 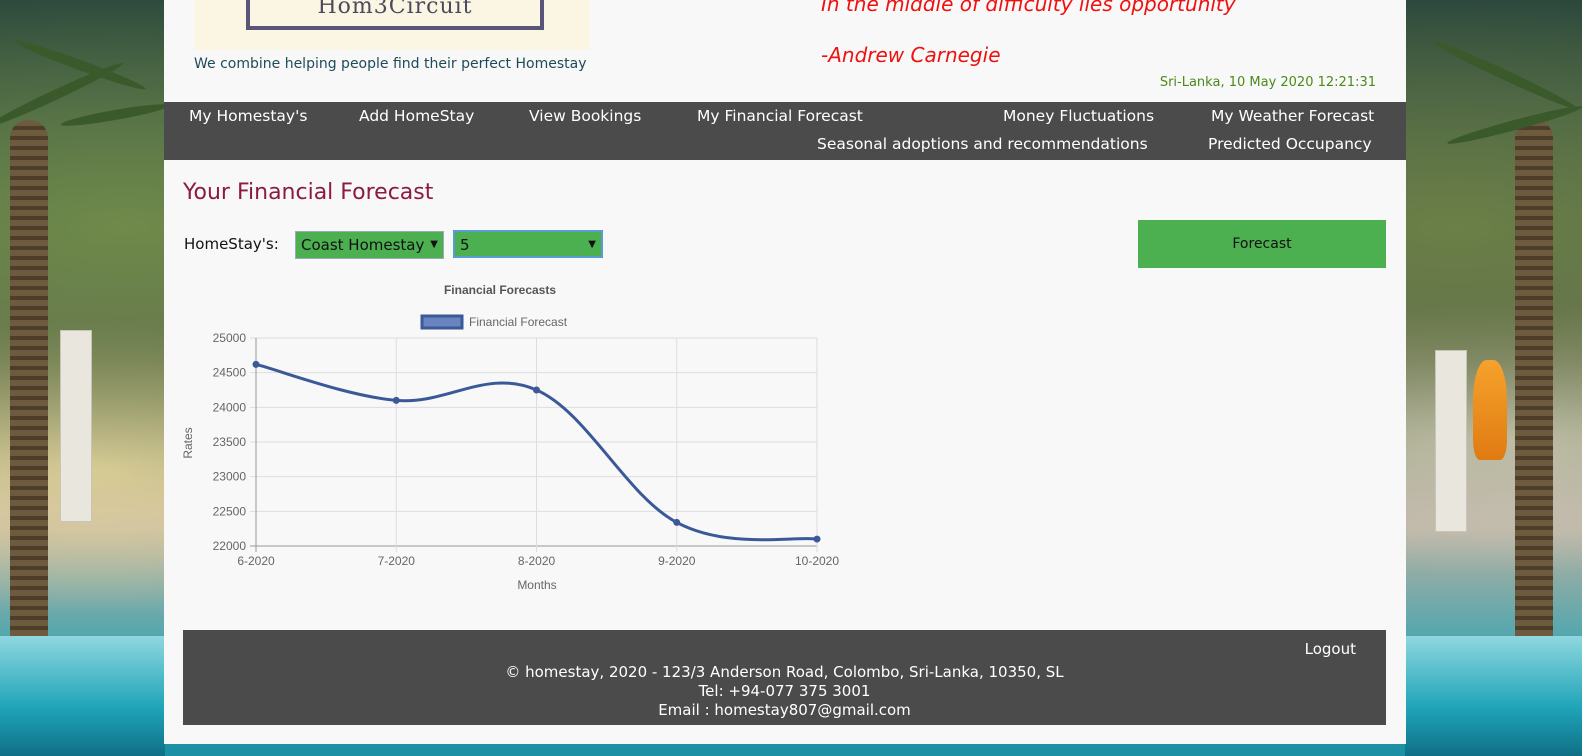 I want to click on x-axis-ticks: 6-2020 7-2020 8-2020 9-2020 10-2020, so click(x=538, y=561).